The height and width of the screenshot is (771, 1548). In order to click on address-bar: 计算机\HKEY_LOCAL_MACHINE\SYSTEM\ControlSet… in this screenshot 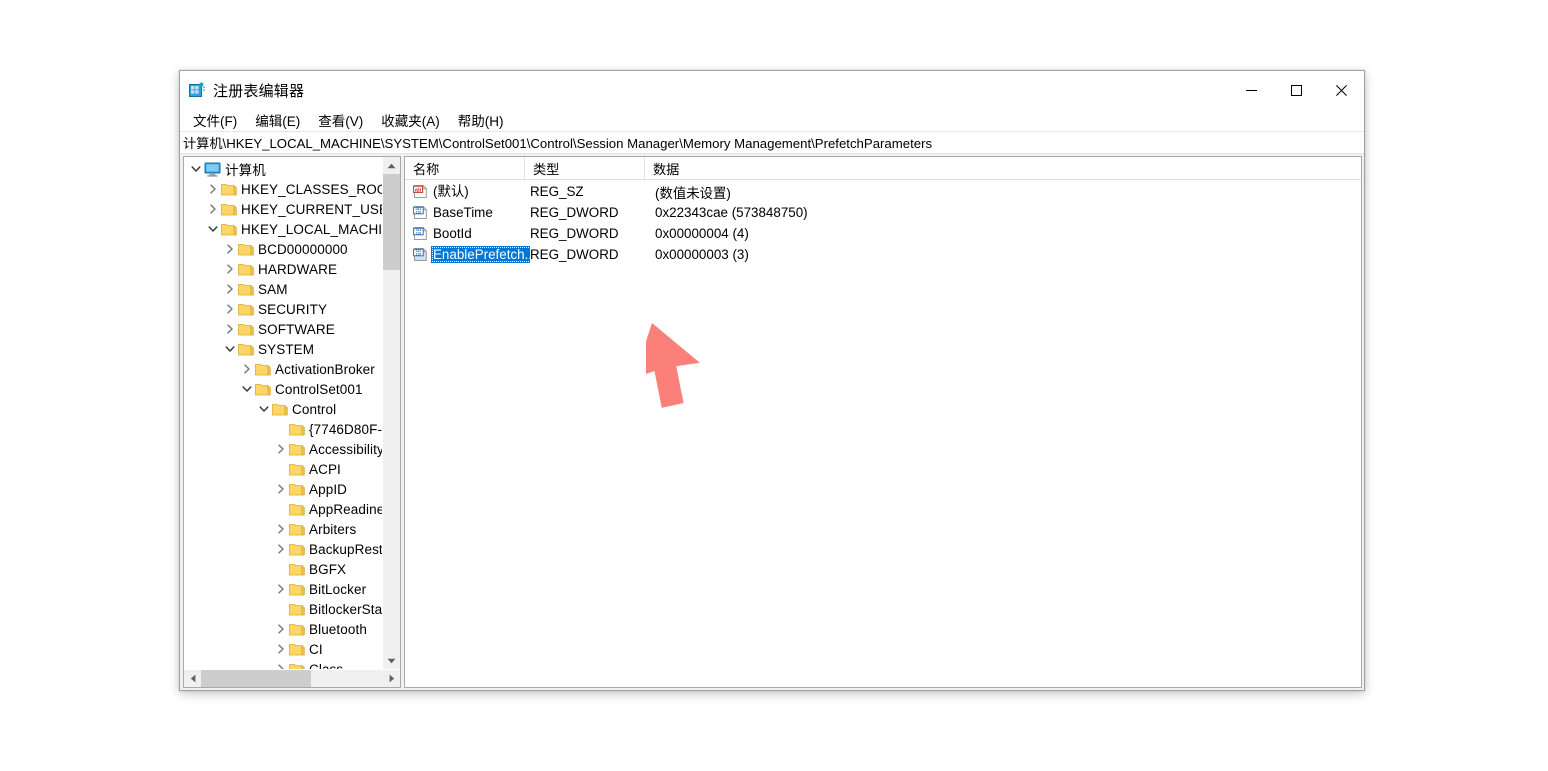, I will do `click(772, 142)`.